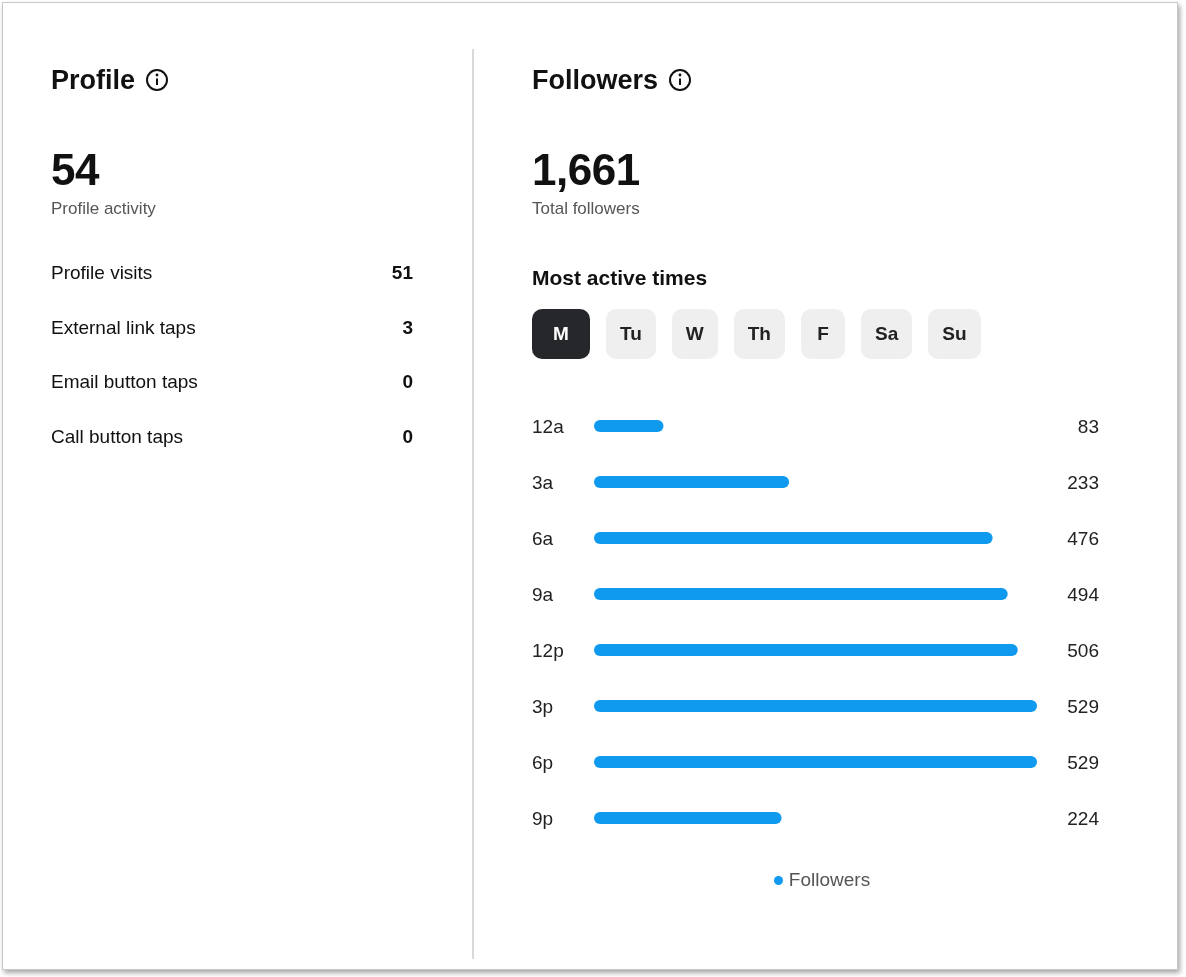  I want to click on total-label: Total followers, so click(586, 209).